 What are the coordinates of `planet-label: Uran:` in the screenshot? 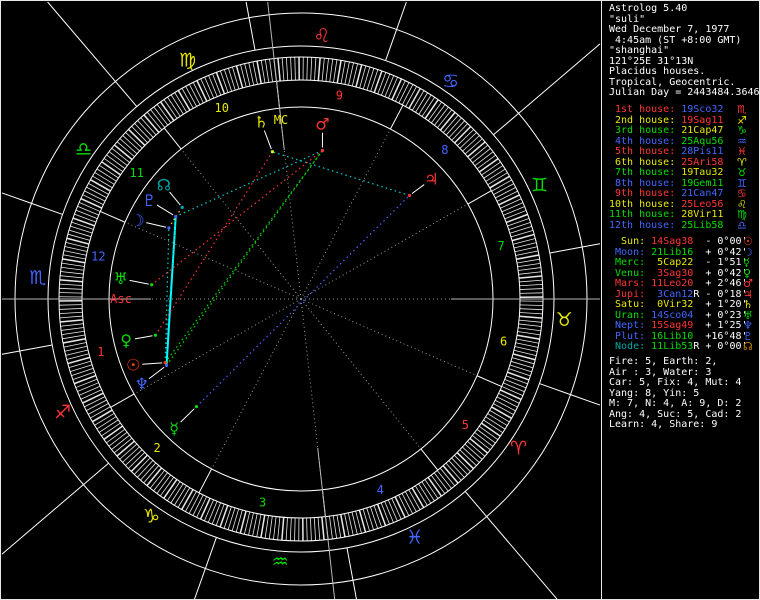 It's located at (630, 315).